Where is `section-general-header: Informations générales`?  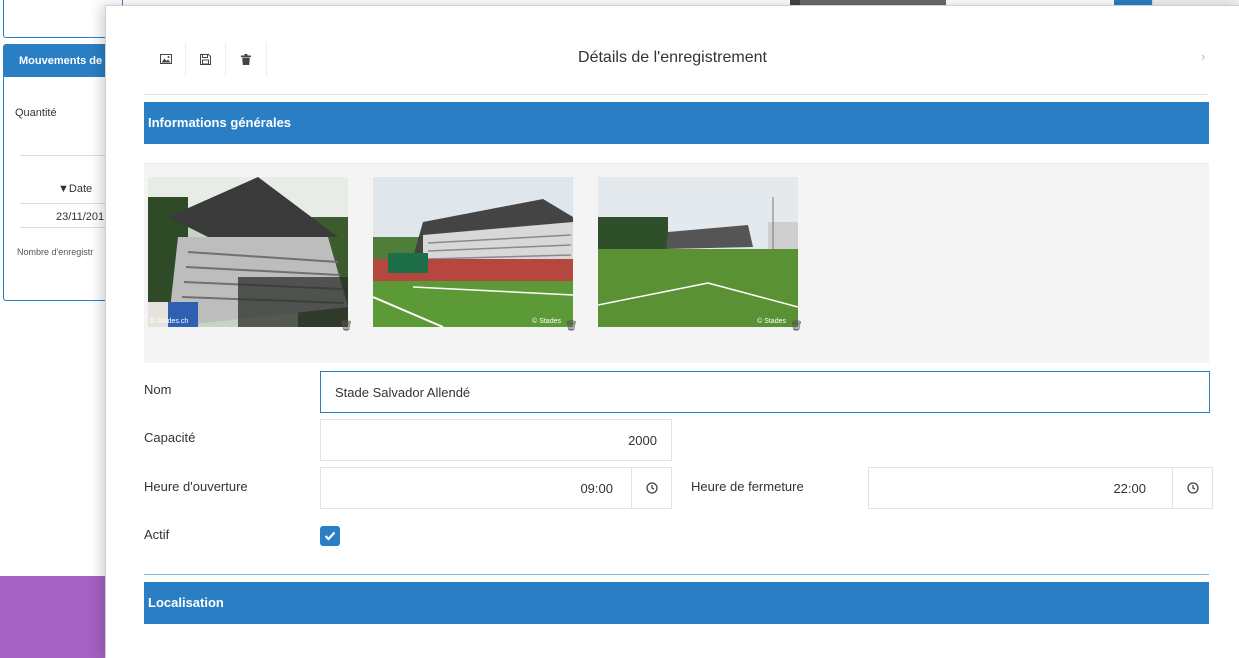 section-general-header: Informations générales is located at coordinates (676, 123).